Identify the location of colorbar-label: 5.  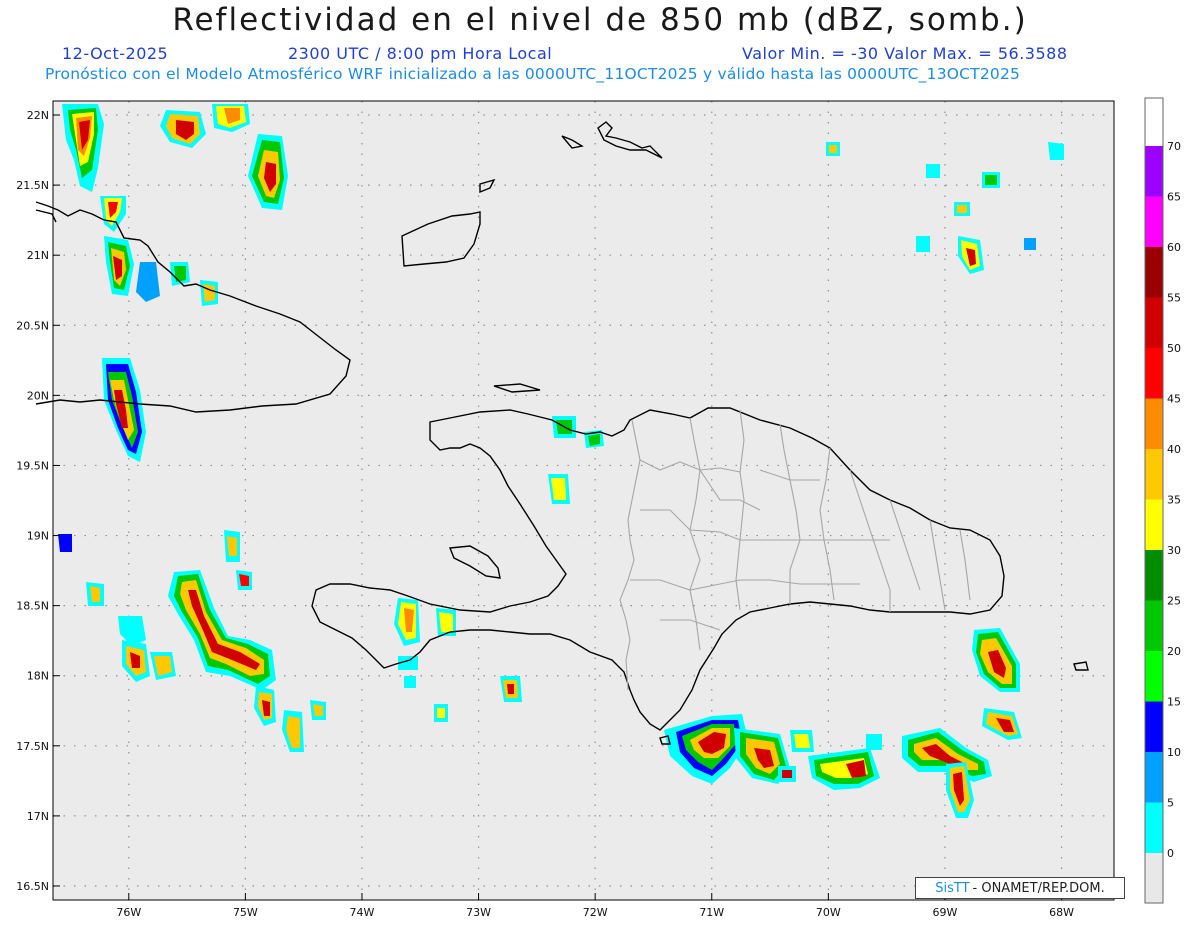
(1170, 803).